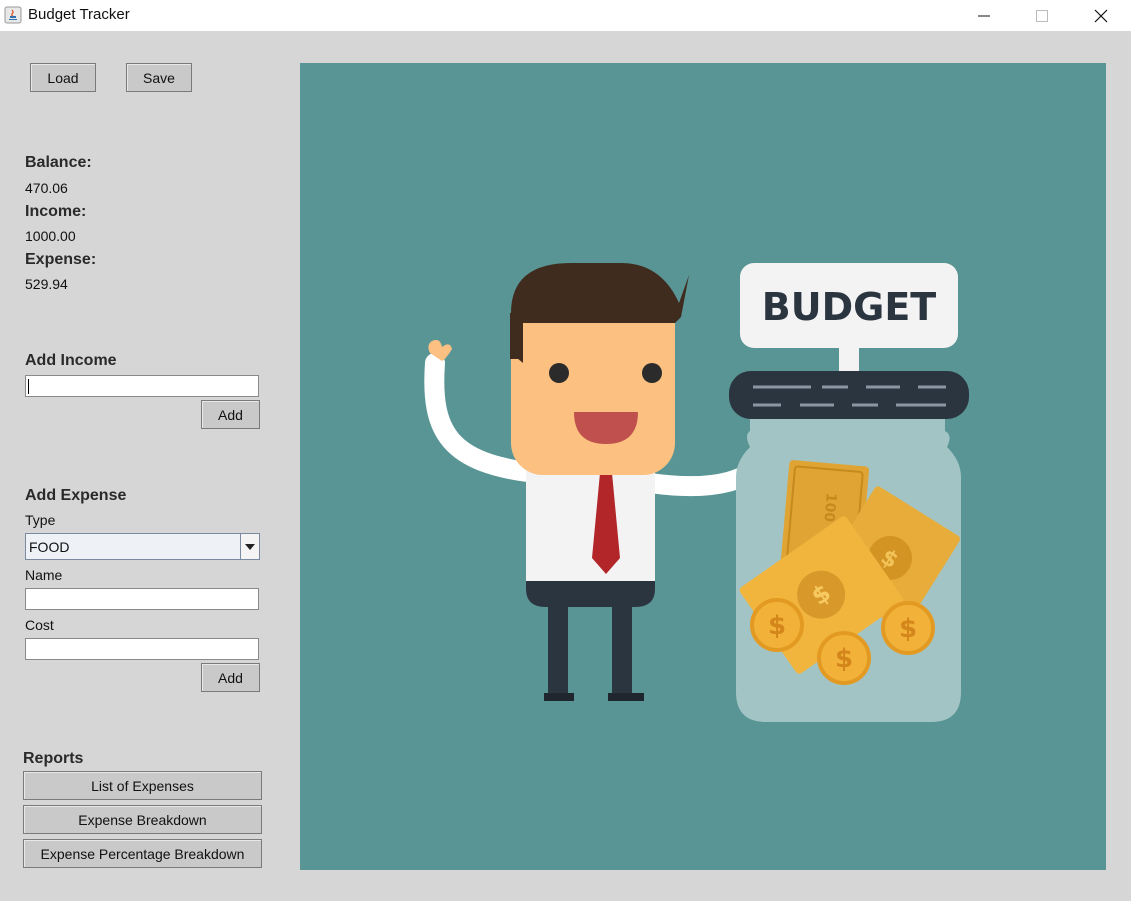  I want to click on minimize-icon, so click(984, 15).